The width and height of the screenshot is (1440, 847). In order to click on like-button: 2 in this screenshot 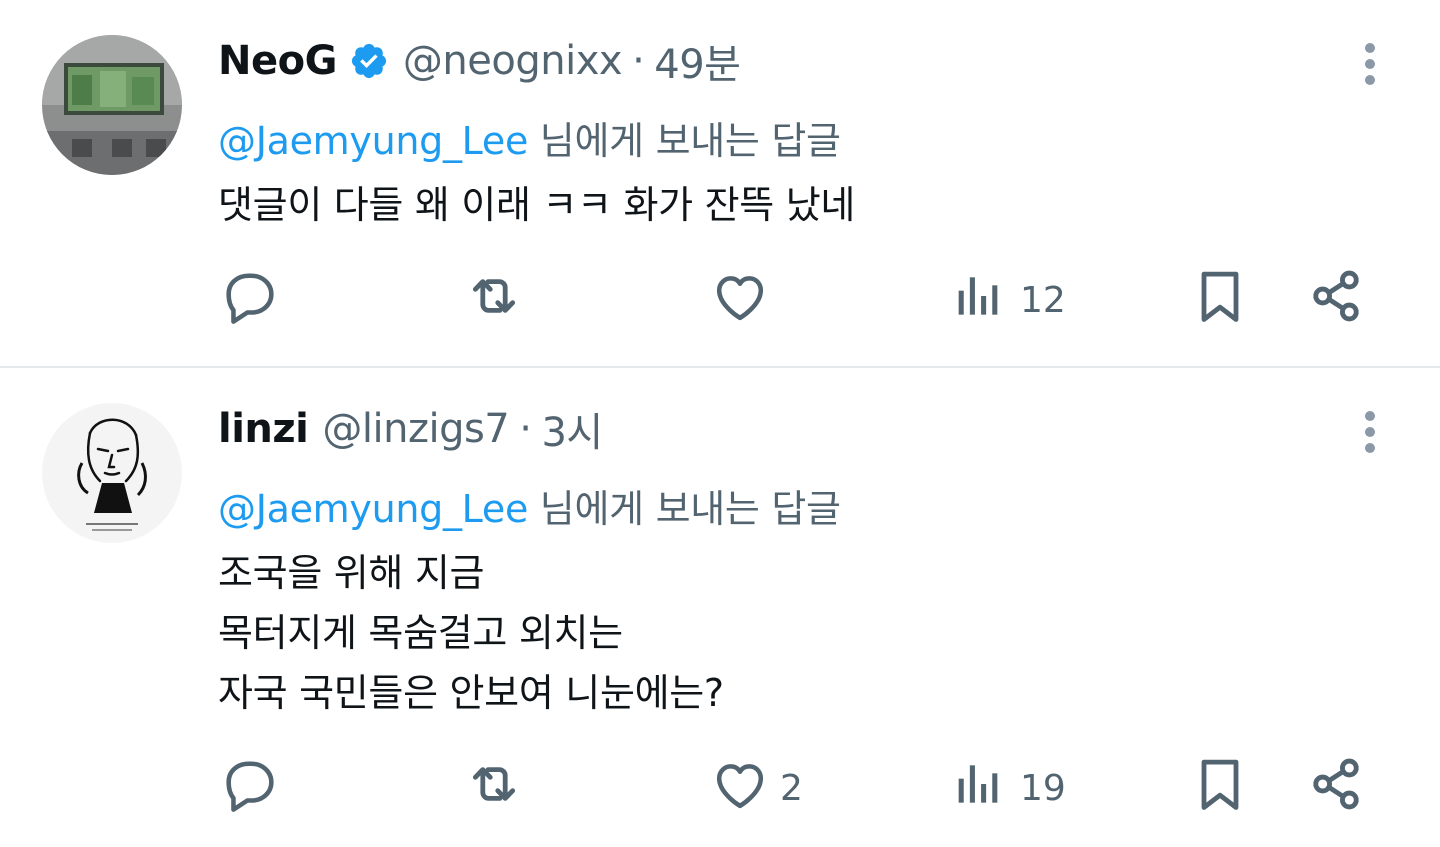, I will do `click(755, 788)`.